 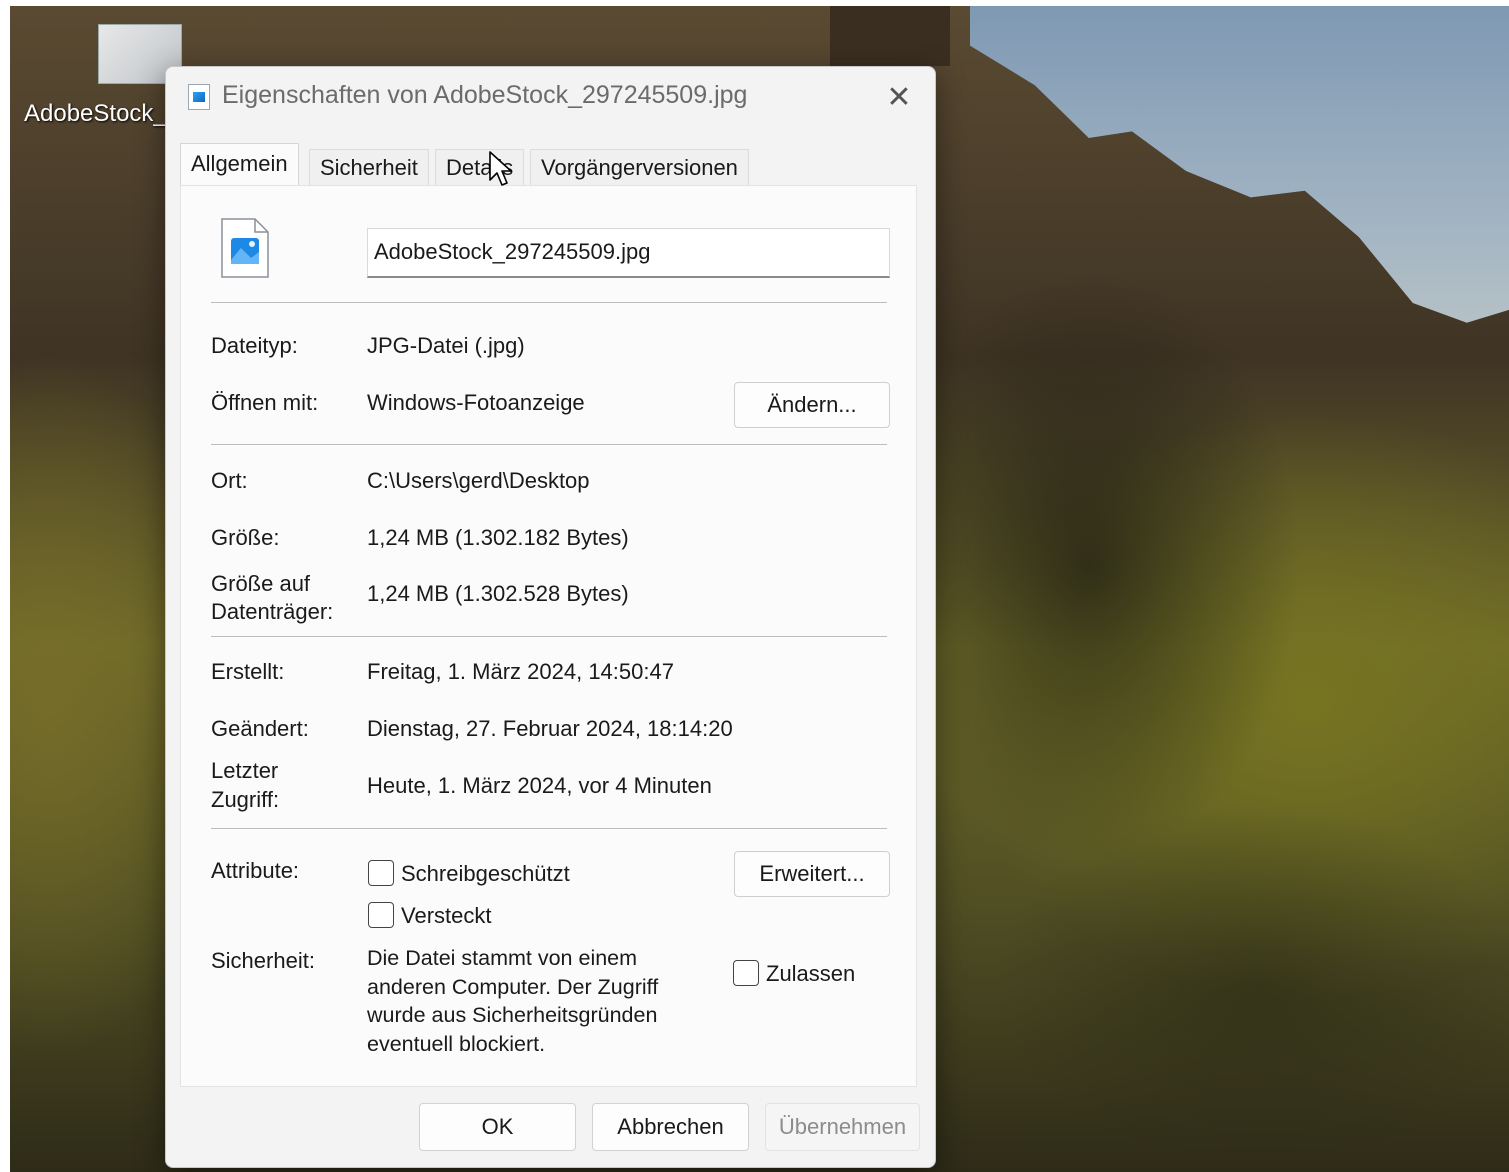 I want to click on hidden-checkbox, so click(x=381, y=915).